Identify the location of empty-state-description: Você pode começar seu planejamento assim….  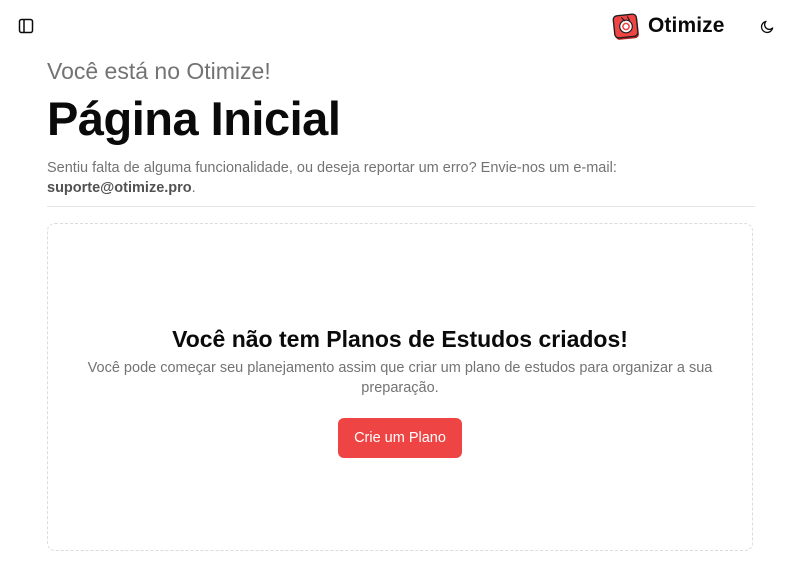
(400, 378).